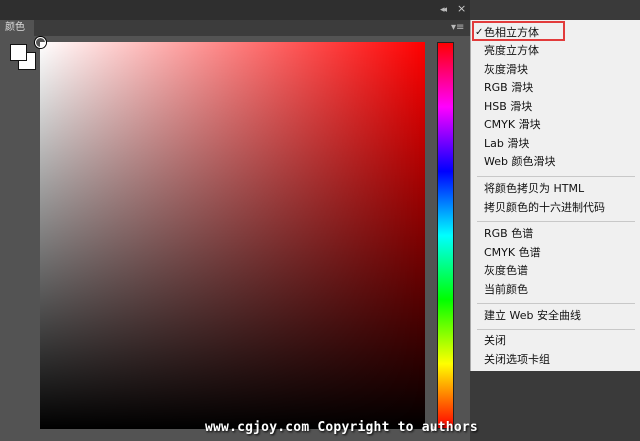 This screenshot has width=640, height=441. Describe the element at coordinates (508, 107) in the screenshot. I see `menu-item-hsb-slider: HSB 滑块` at that location.